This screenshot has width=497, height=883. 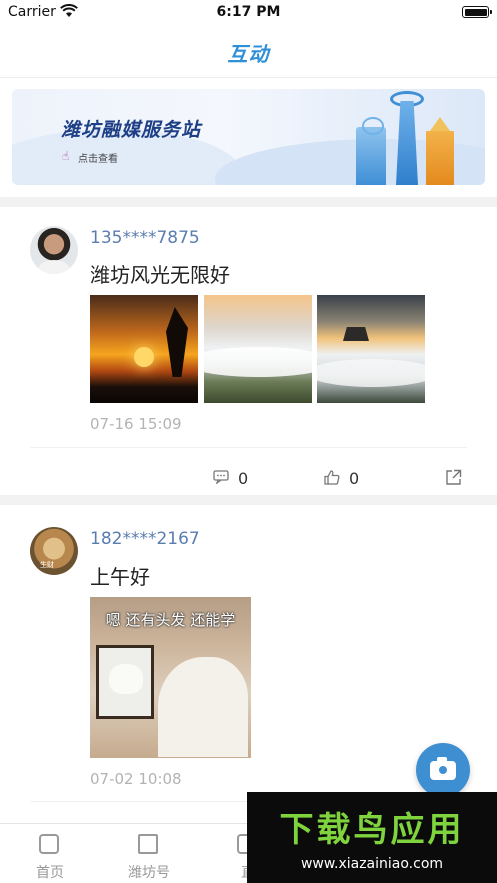 I want to click on tap-hand-icon: ☝, so click(x=66, y=156).